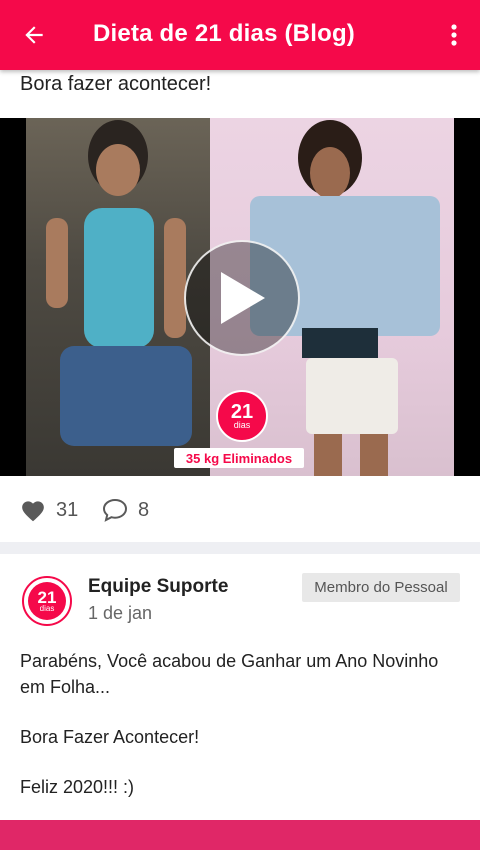  Describe the element at coordinates (381, 587) in the screenshot. I see `staff-badge: Membro do Pessoal` at that location.